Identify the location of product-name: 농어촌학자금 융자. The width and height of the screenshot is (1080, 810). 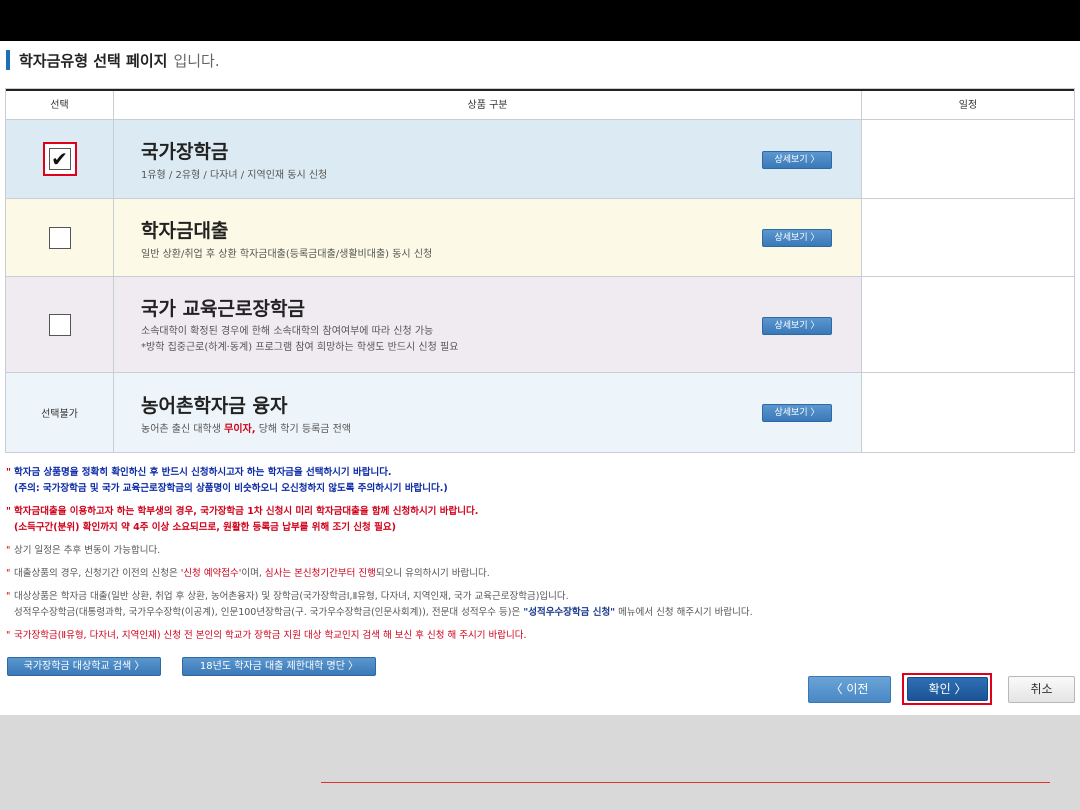
(214, 406).